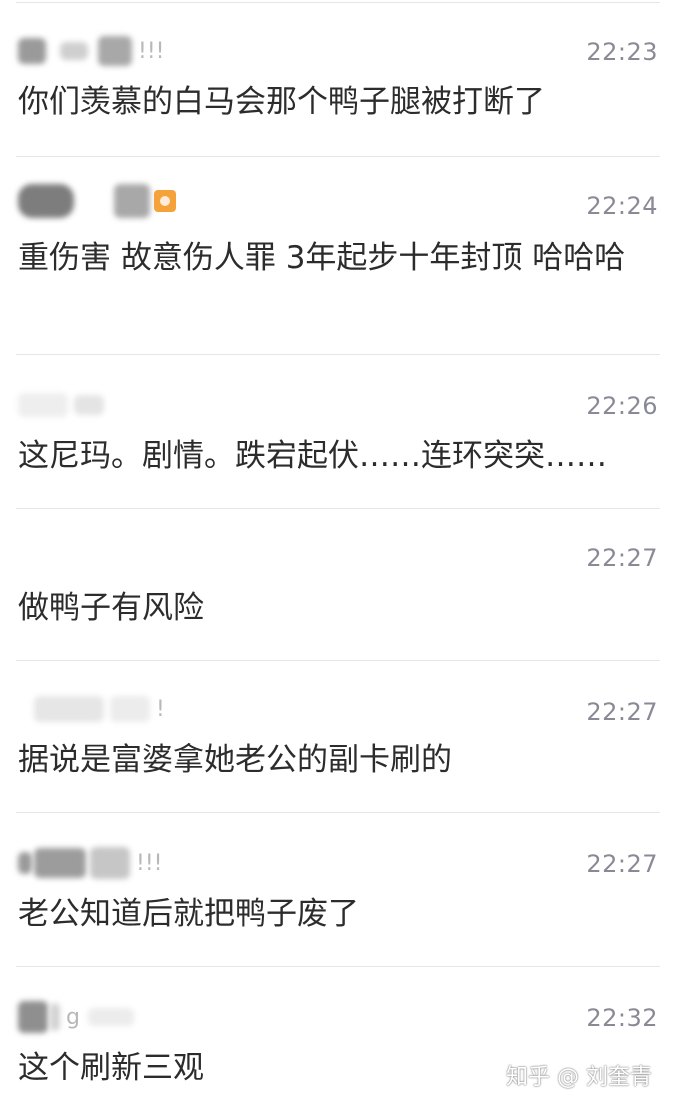 The image size is (690, 1117). Describe the element at coordinates (188, 914) in the screenshot. I see `message-text: 老公知道后就把鸭子废了` at that location.